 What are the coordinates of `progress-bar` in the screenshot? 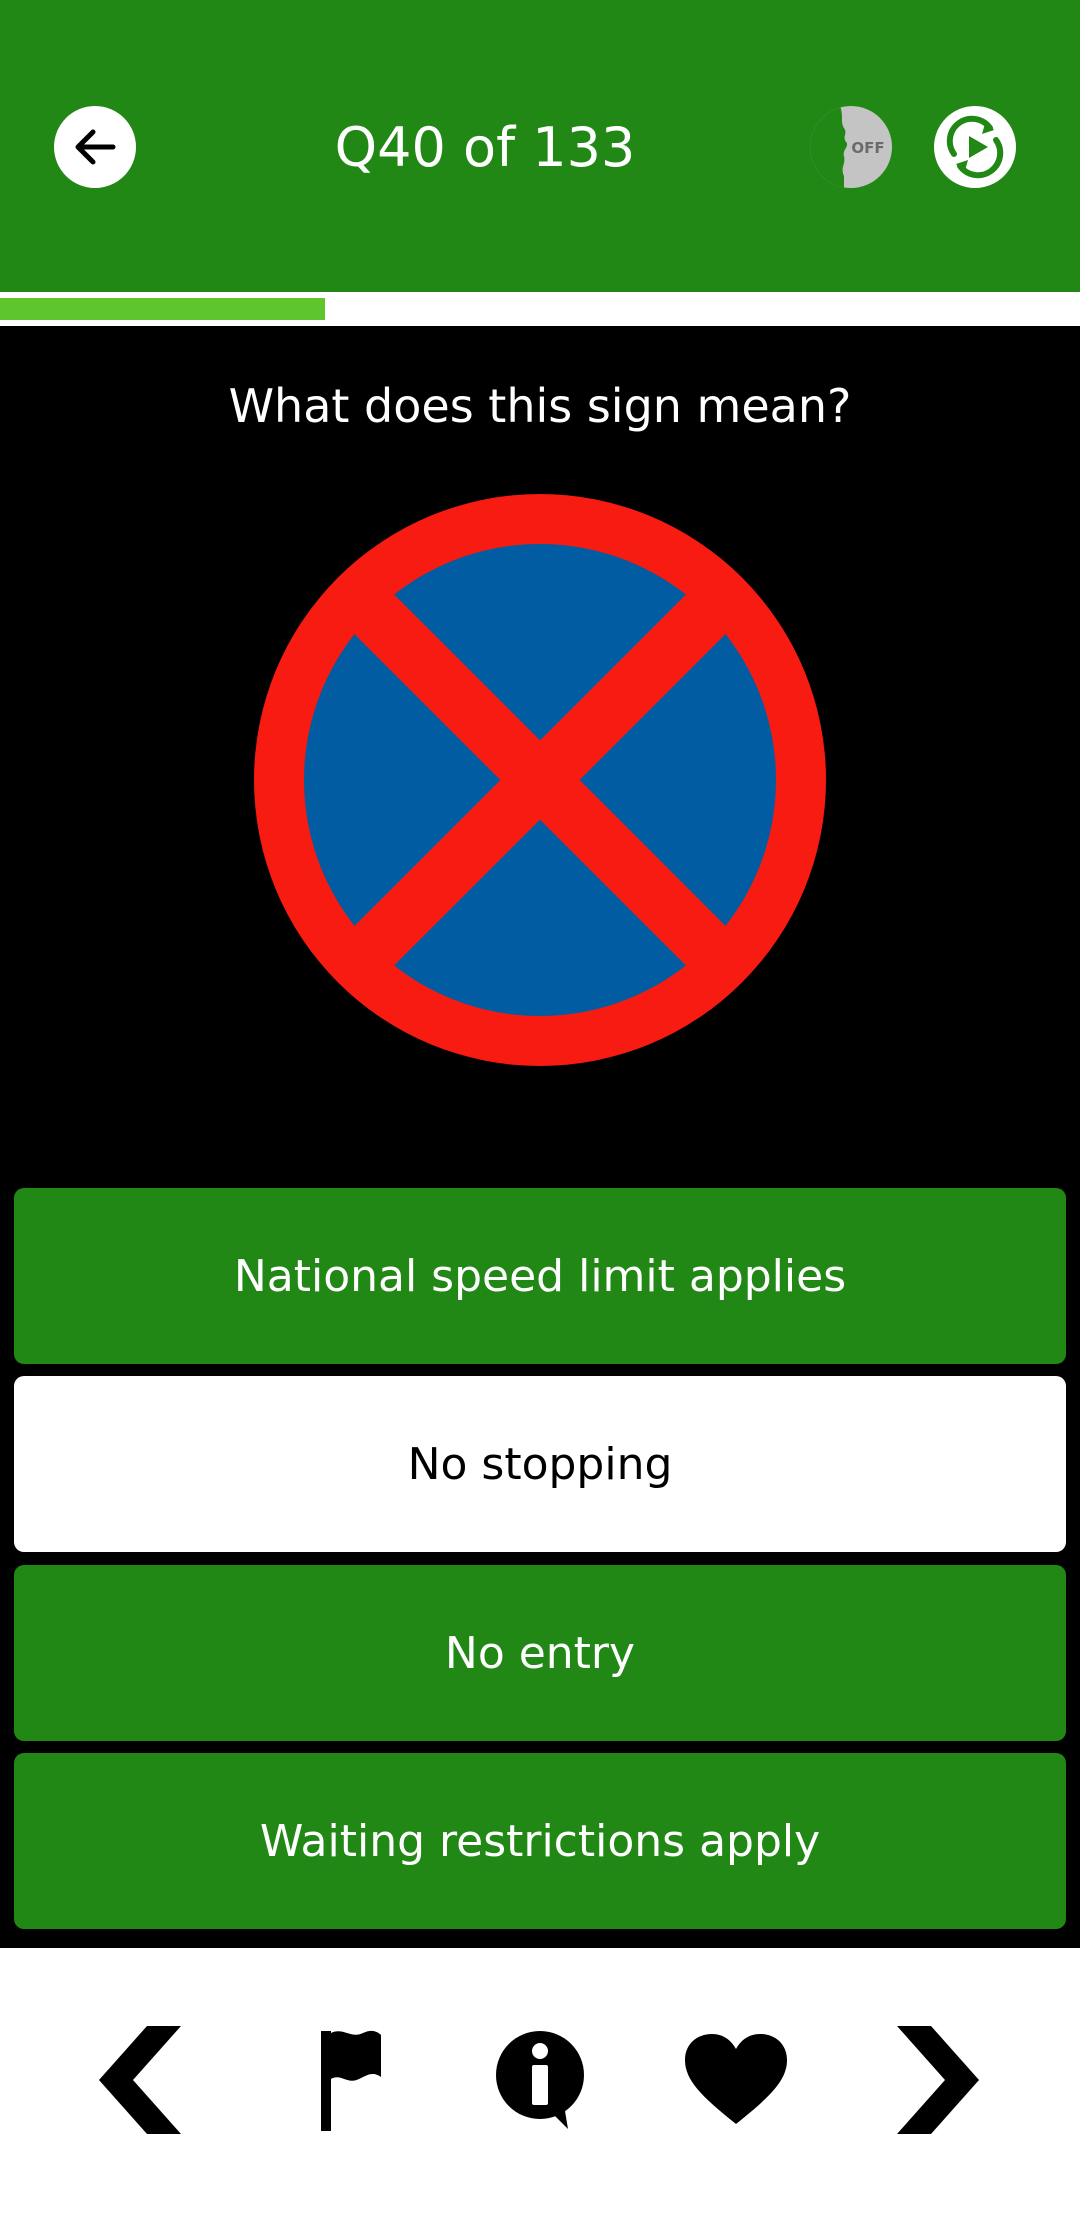 It's located at (540, 308).